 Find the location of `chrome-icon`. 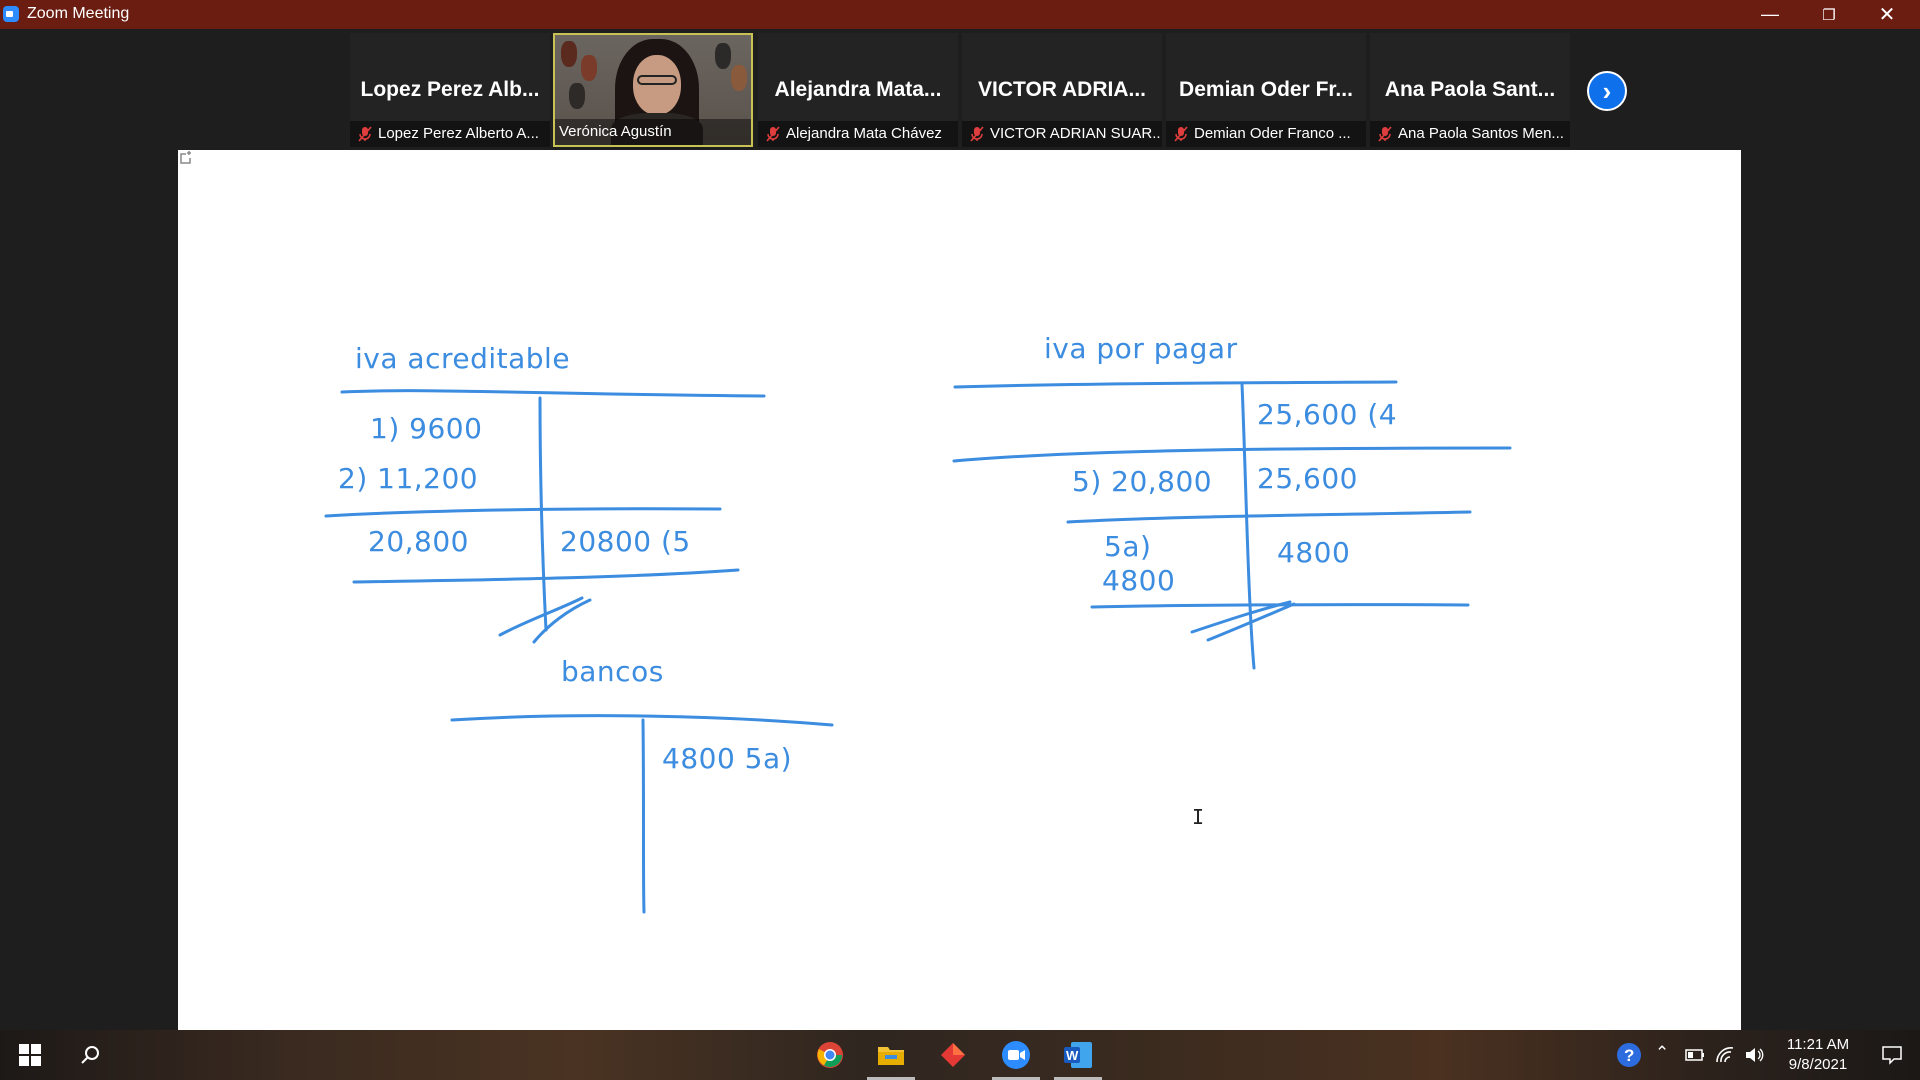

chrome-icon is located at coordinates (830, 1055).